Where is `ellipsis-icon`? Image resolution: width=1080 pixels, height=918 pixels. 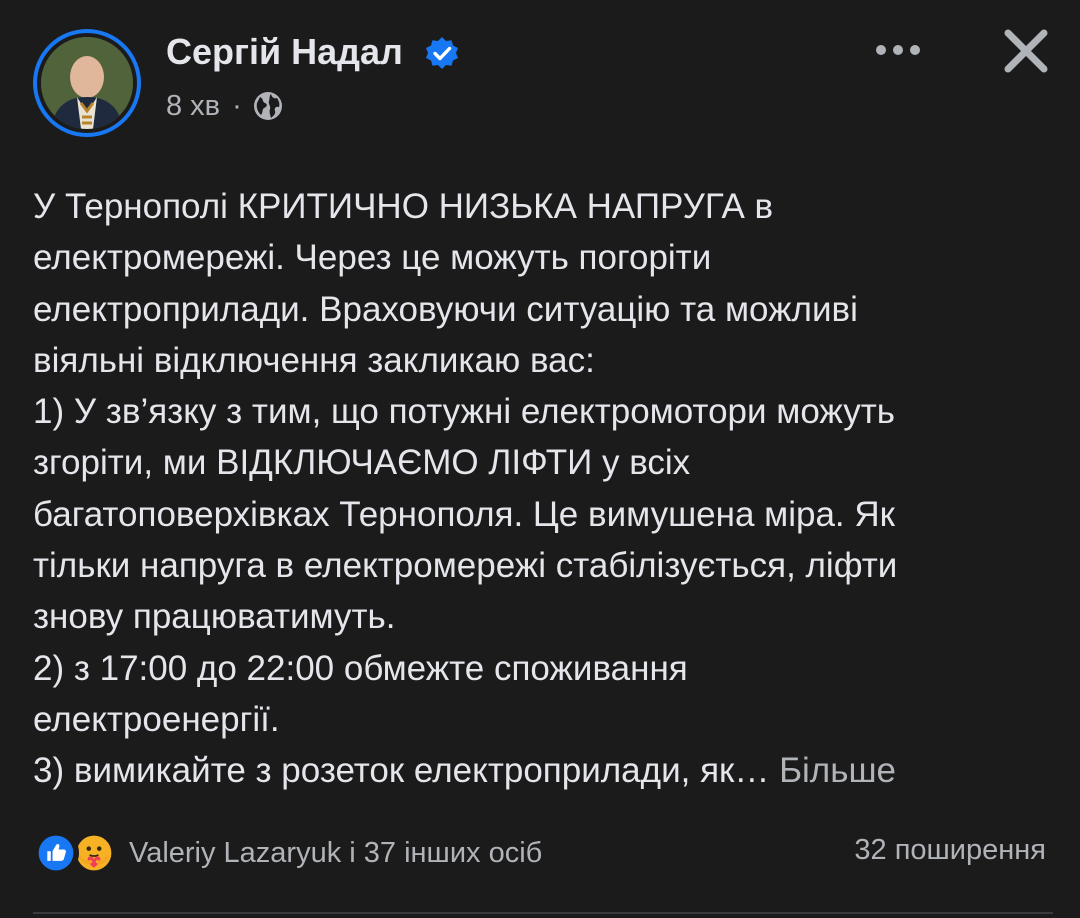 ellipsis-icon is located at coordinates (898, 50).